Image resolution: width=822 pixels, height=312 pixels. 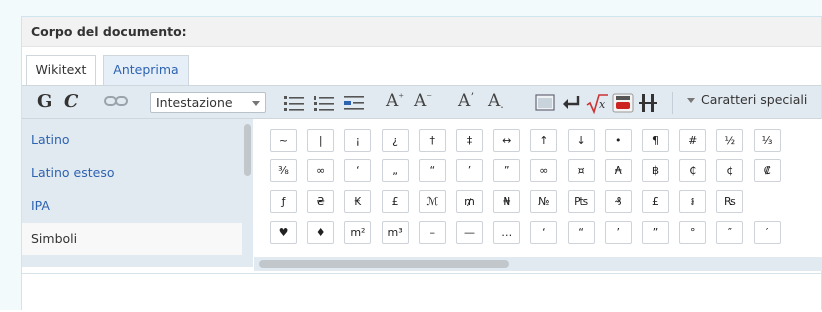 What do you see at coordinates (384, 264) in the screenshot?
I see `scrollbar-thumb` at bounding box center [384, 264].